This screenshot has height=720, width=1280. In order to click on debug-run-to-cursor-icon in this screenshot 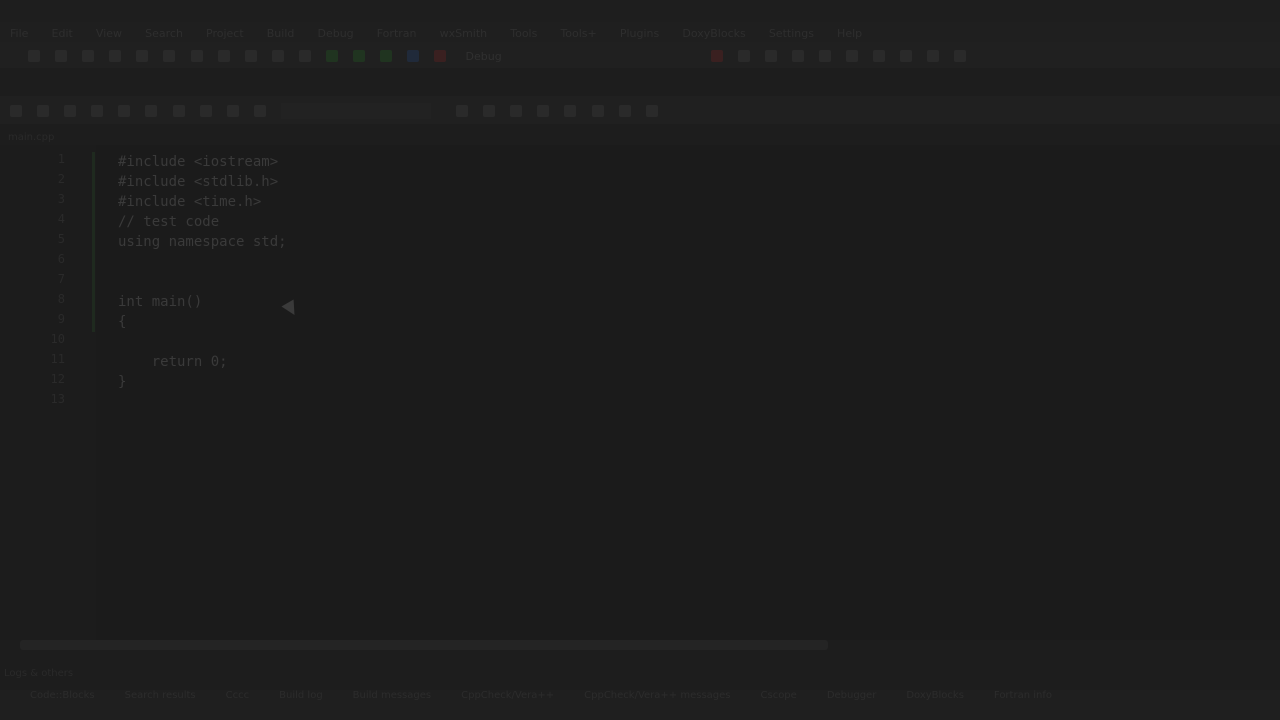, I will do `click(743, 55)`.